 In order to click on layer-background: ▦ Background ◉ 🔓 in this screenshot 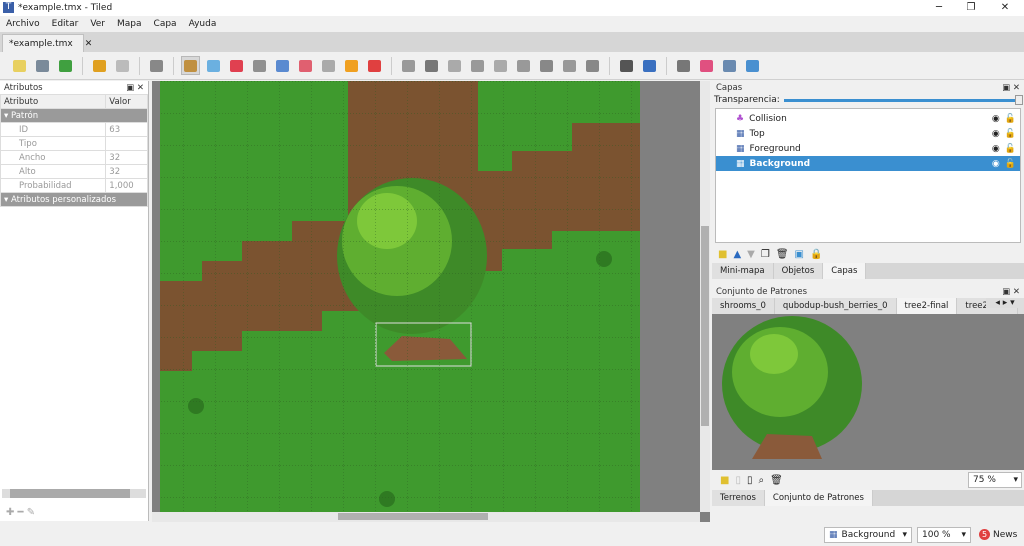, I will do `click(868, 163)`.